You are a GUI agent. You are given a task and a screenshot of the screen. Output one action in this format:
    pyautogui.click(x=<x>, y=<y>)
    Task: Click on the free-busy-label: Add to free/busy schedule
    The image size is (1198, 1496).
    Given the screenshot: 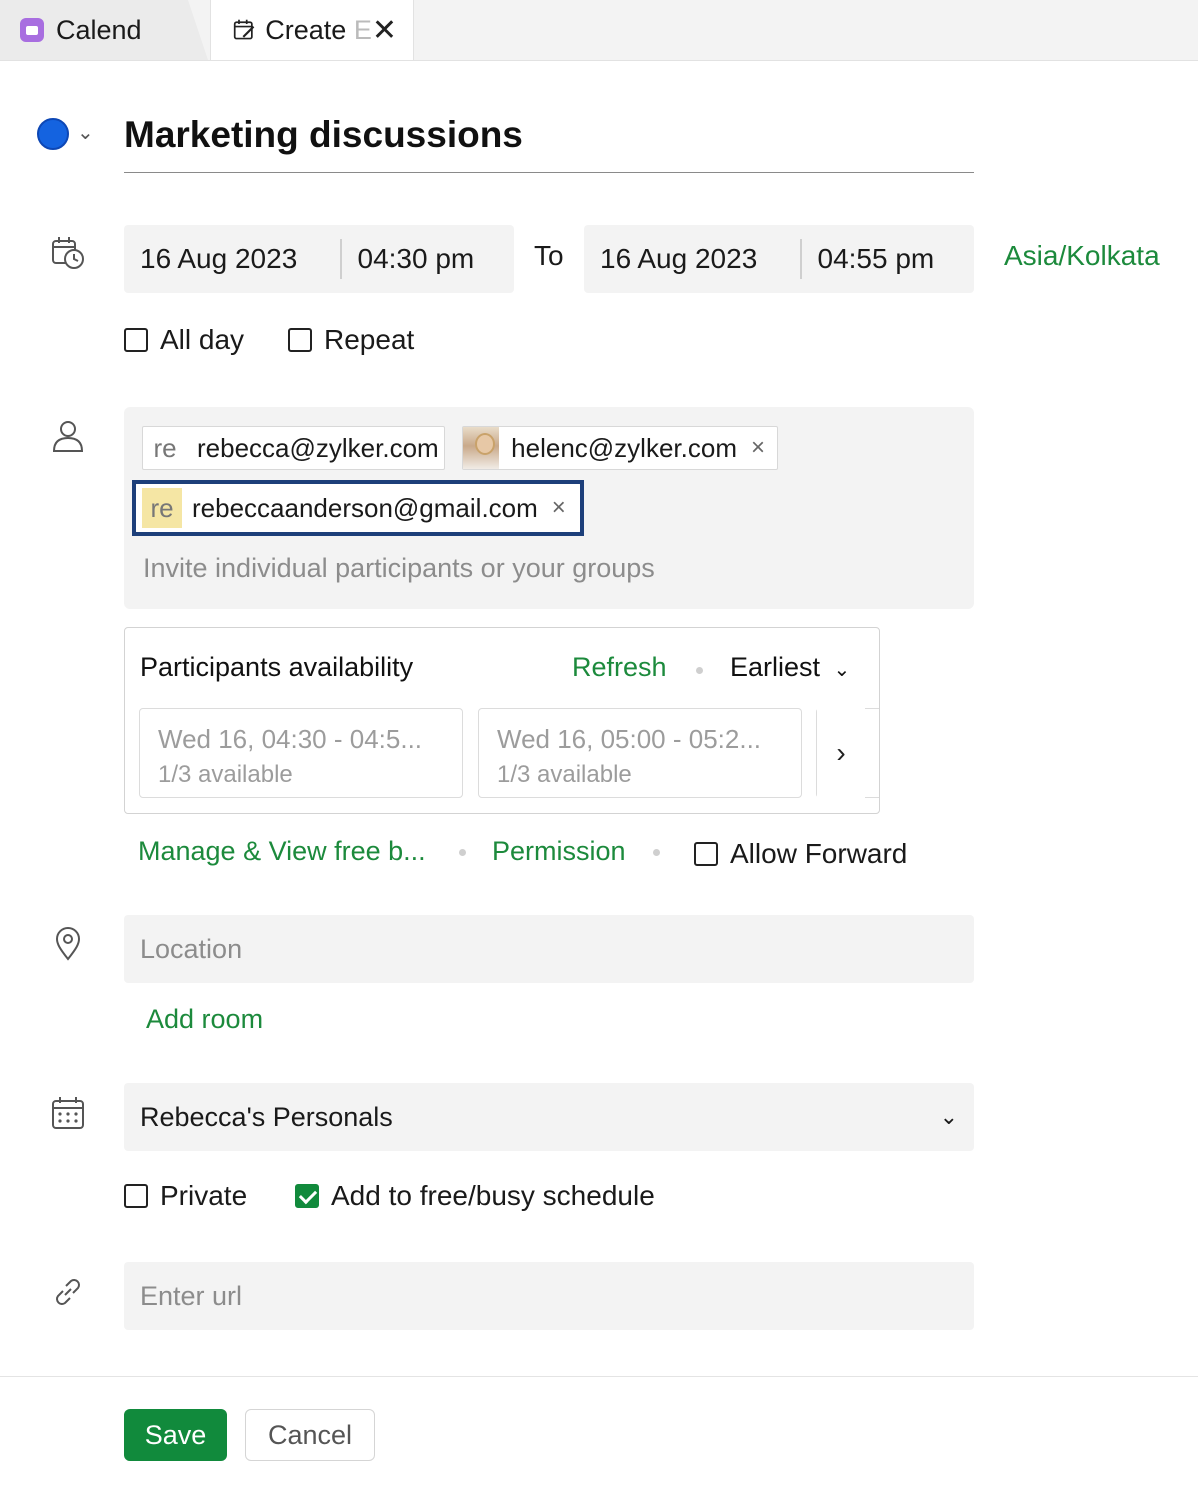 What is the action you would take?
    pyautogui.click(x=493, y=1195)
    